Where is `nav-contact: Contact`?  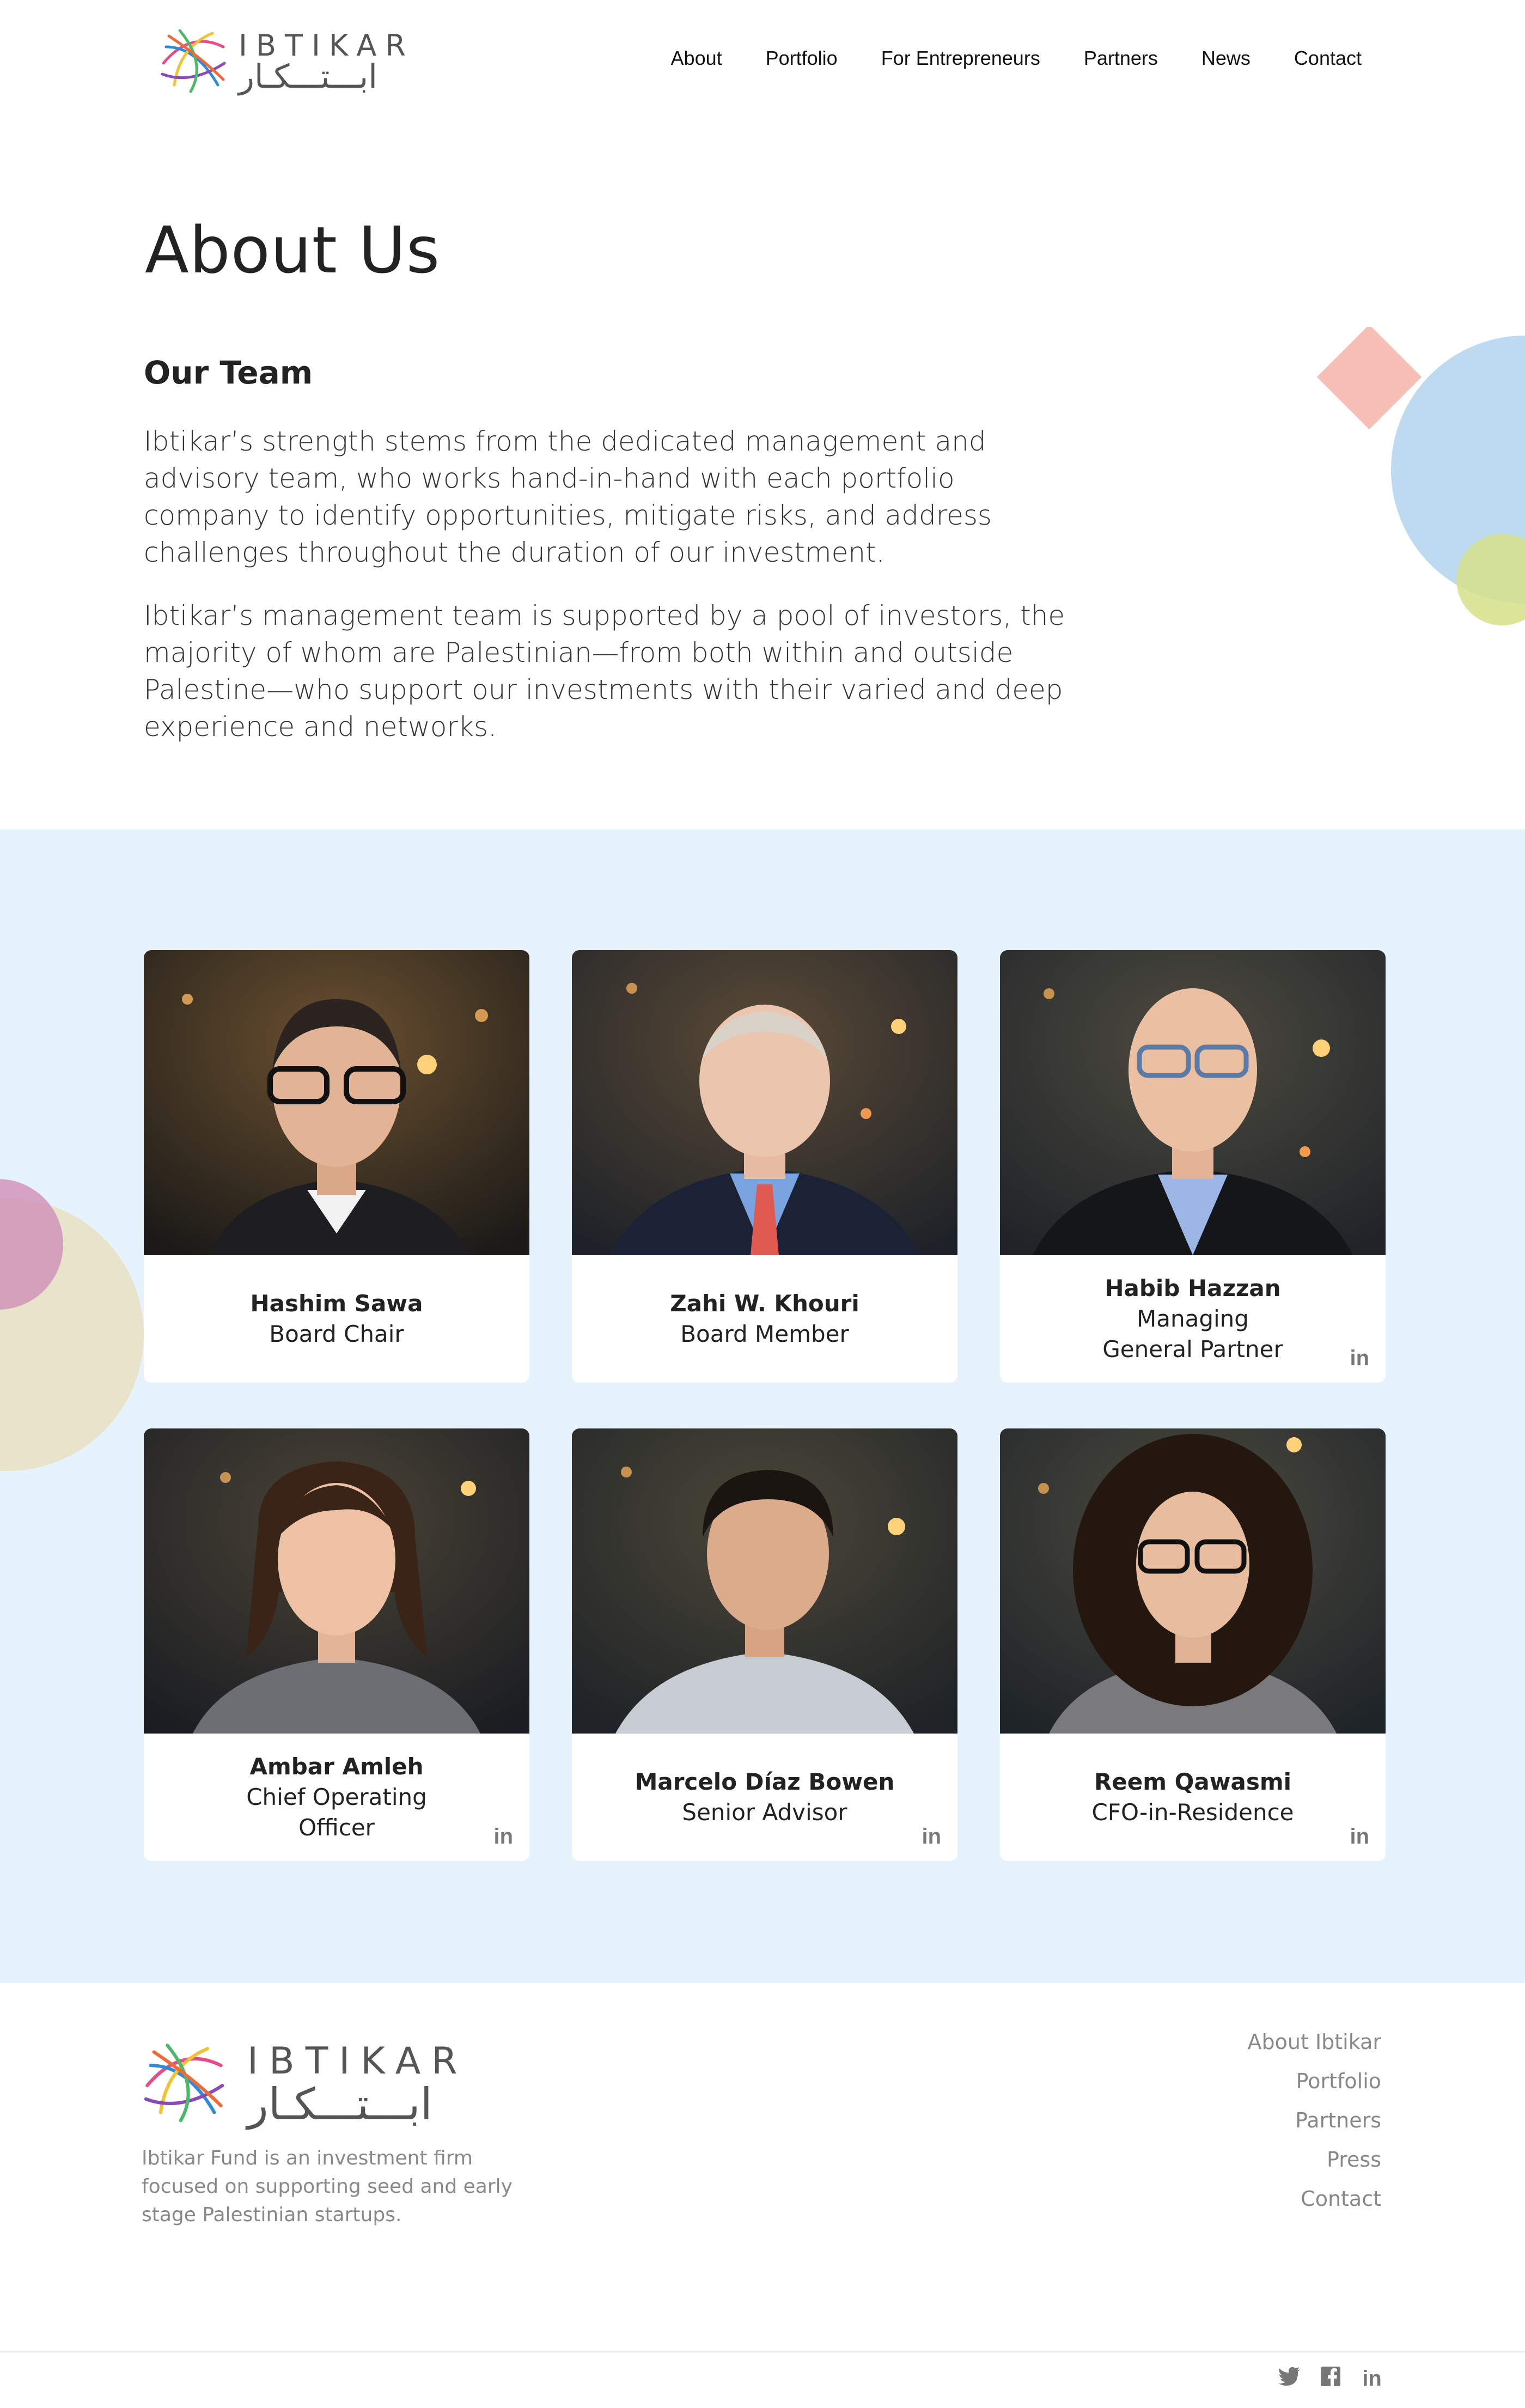 nav-contact: Contact is located at coordinates (1328, 58).